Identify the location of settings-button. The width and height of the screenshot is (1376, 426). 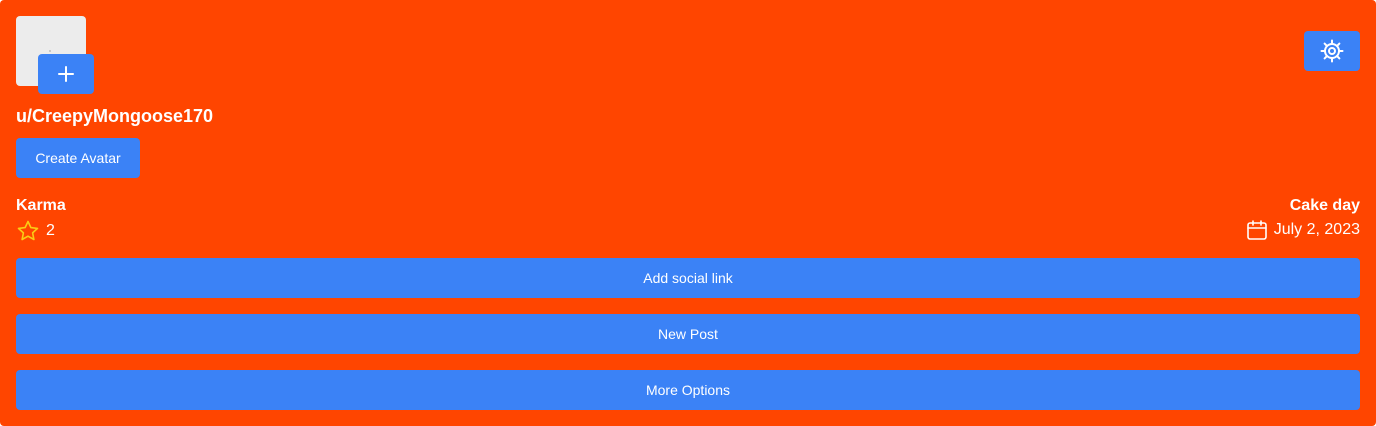
(1332, 51).